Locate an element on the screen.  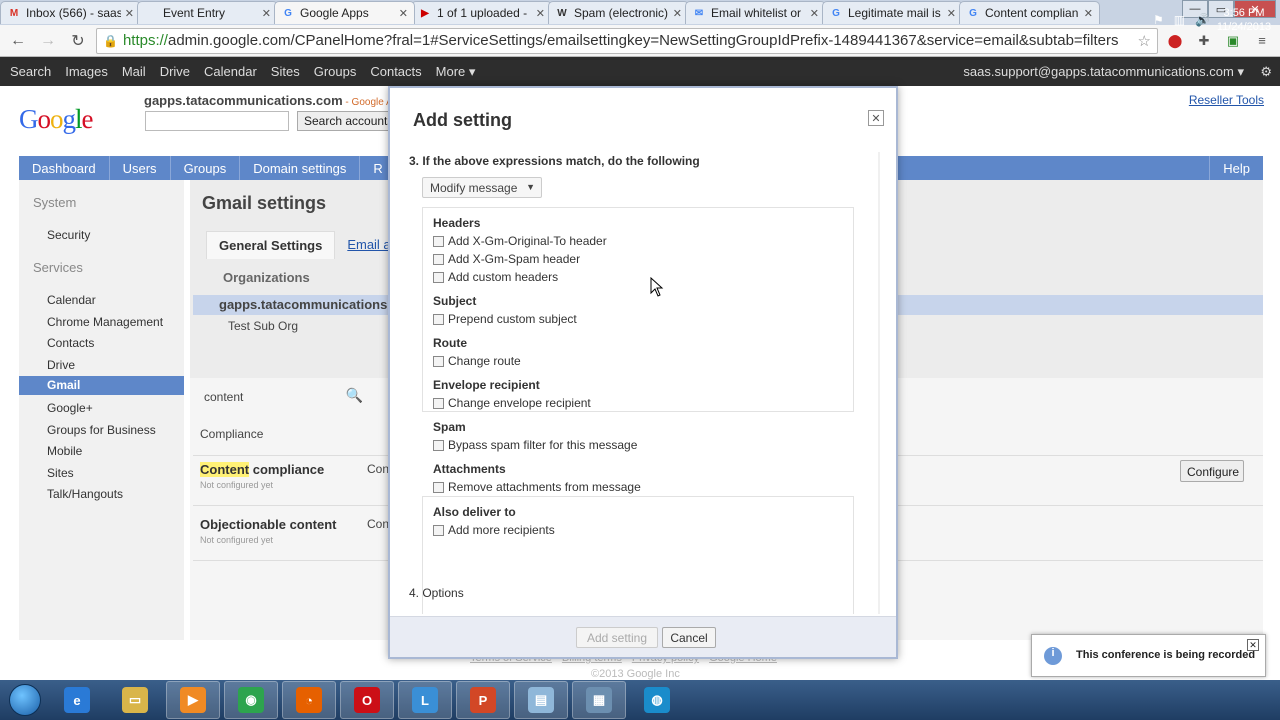
checkbox-x-gm-original-to: Add X-Gm-Original-To header is located at coordinates (520, 241).